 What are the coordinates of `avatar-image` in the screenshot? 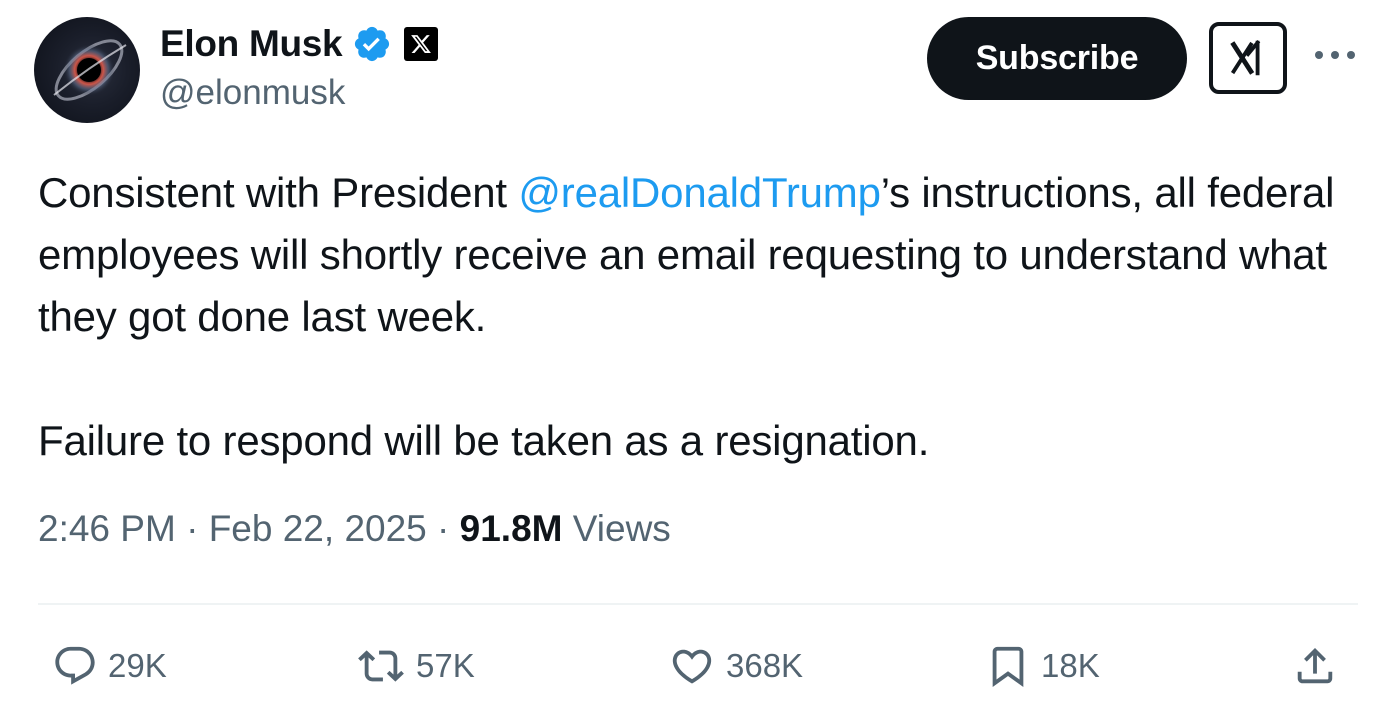 It's located at (90, 70).